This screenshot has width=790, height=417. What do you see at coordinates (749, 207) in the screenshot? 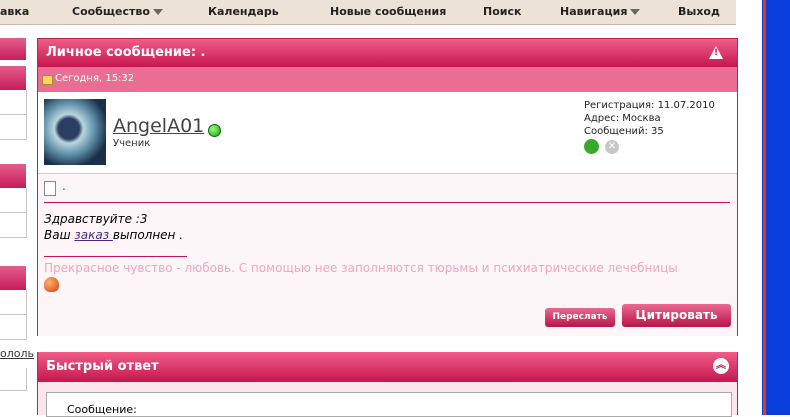
I see `window-gap` at bounding box center [749, 207].